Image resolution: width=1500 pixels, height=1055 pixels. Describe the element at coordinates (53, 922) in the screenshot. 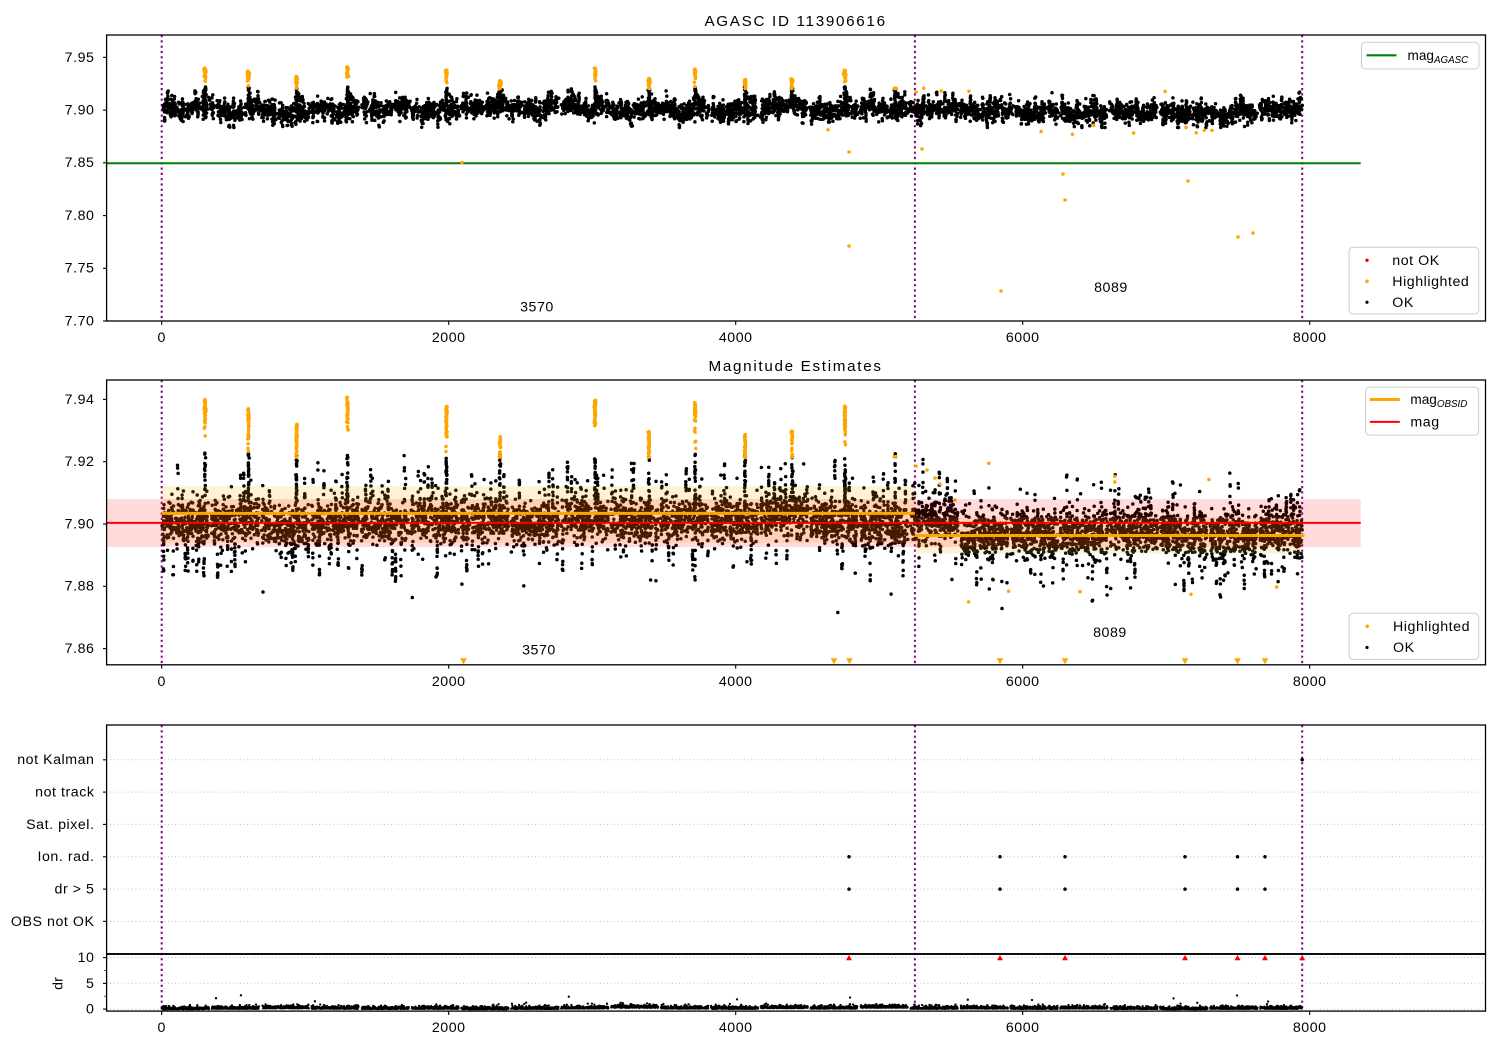

I see `svg-text: OBS not OK` at that location.